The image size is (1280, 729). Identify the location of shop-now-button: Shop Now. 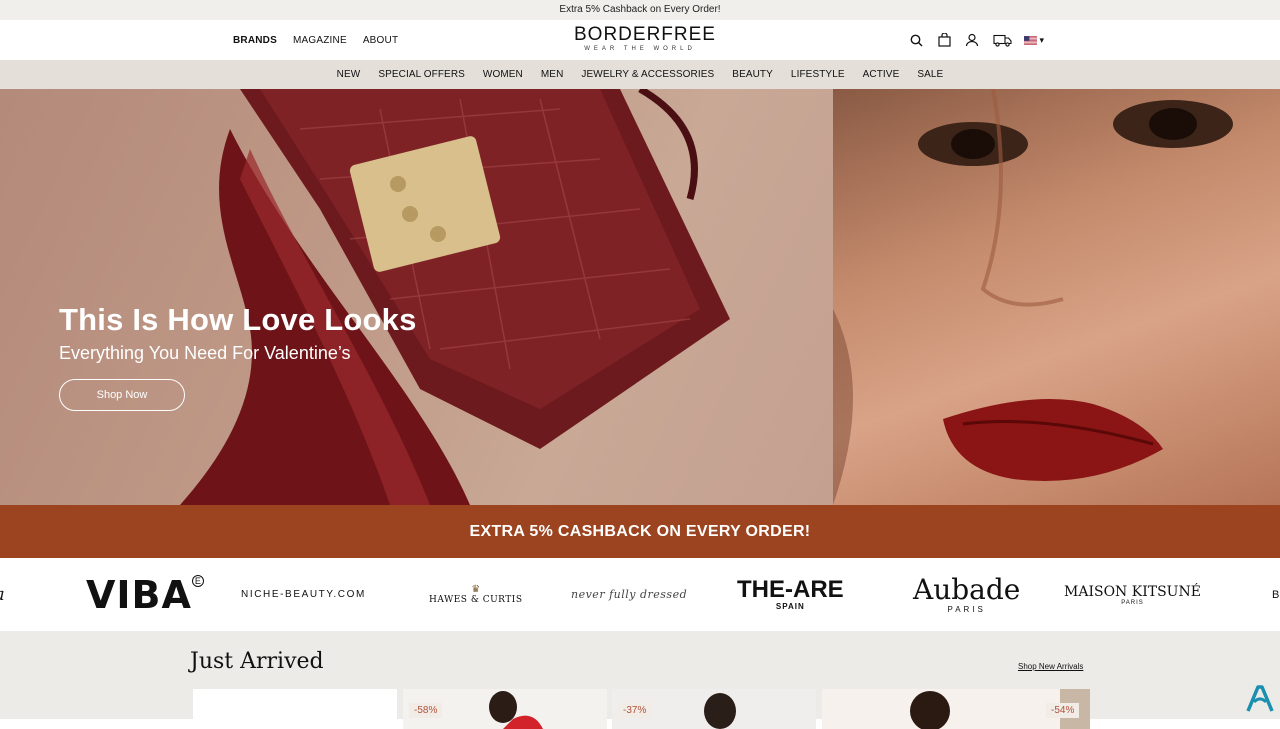
(122, 395).